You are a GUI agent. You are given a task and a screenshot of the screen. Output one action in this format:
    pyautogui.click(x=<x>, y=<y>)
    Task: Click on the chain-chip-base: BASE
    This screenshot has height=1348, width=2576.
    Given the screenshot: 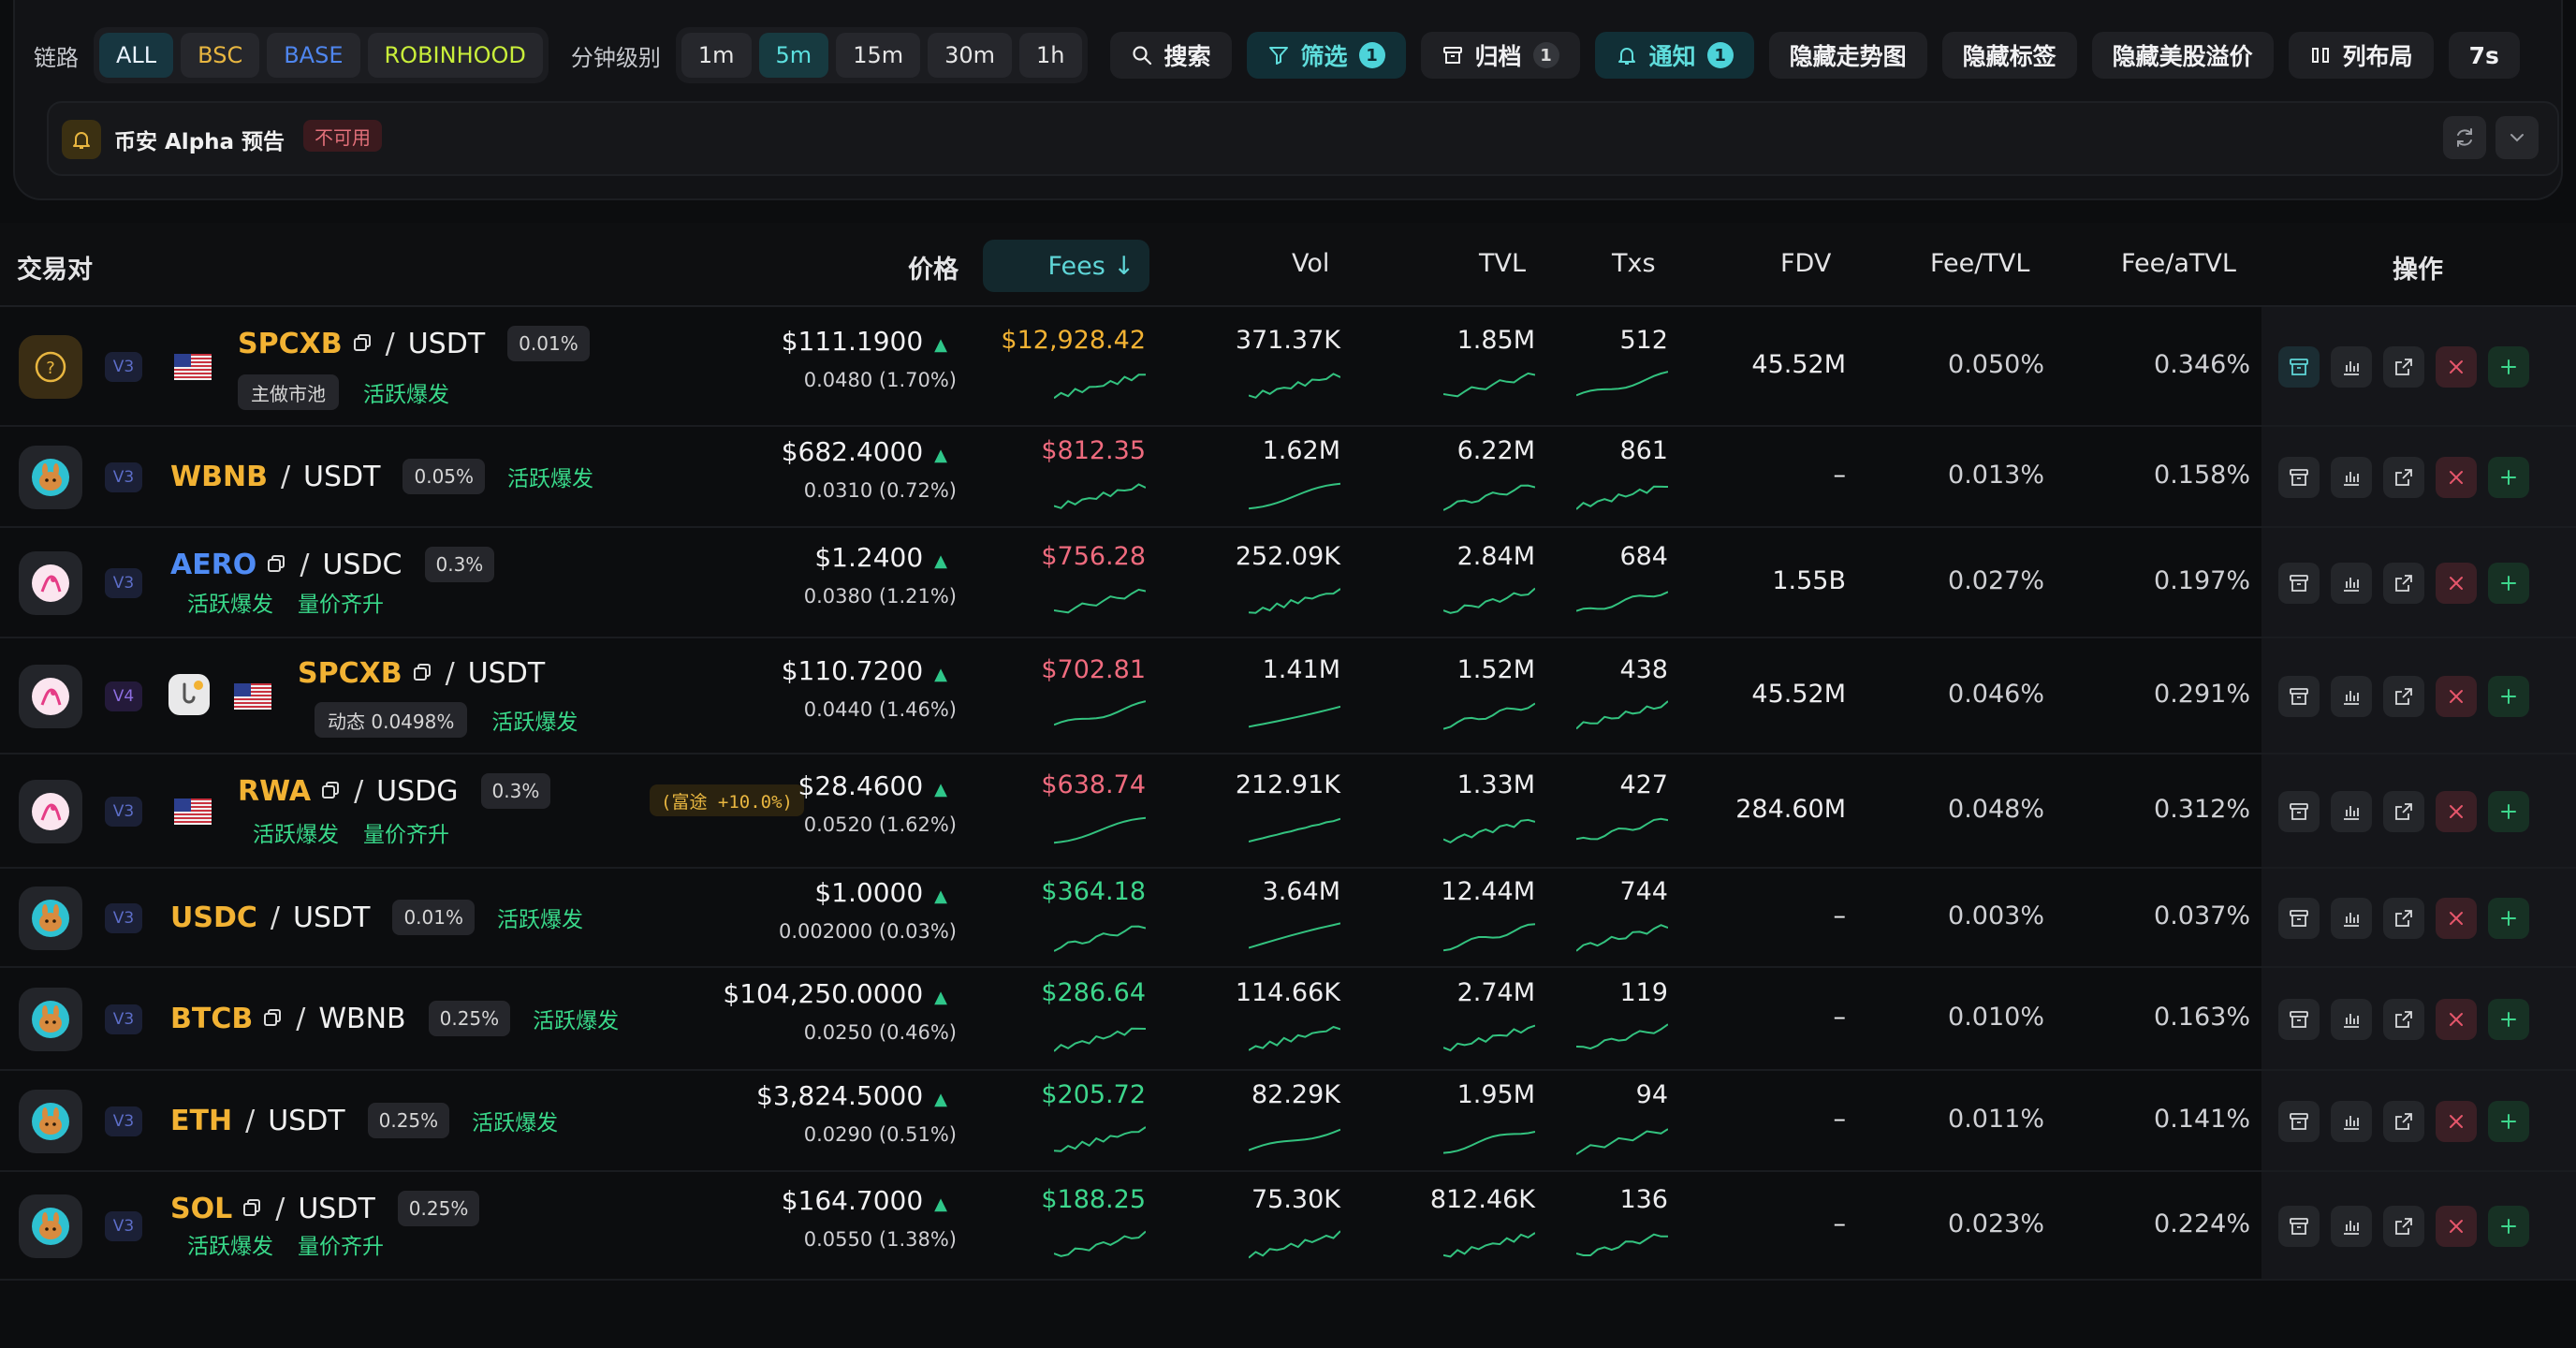 What is the action you would take?
    pyautogui.click(x=313, y=55)
    